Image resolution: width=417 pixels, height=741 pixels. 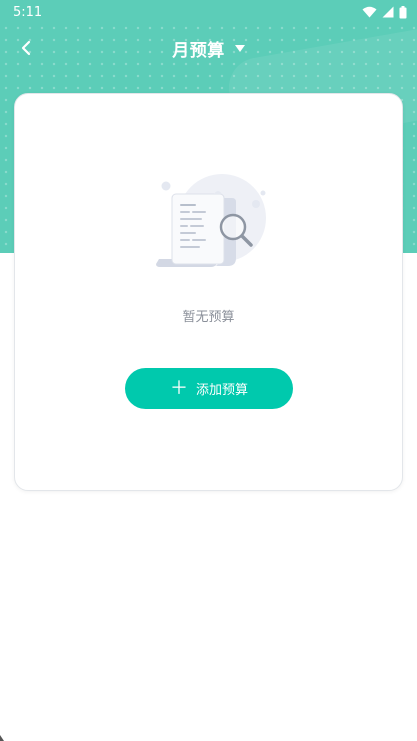 I want to click on period-selector: 月预算, so click(x=208, y=48).